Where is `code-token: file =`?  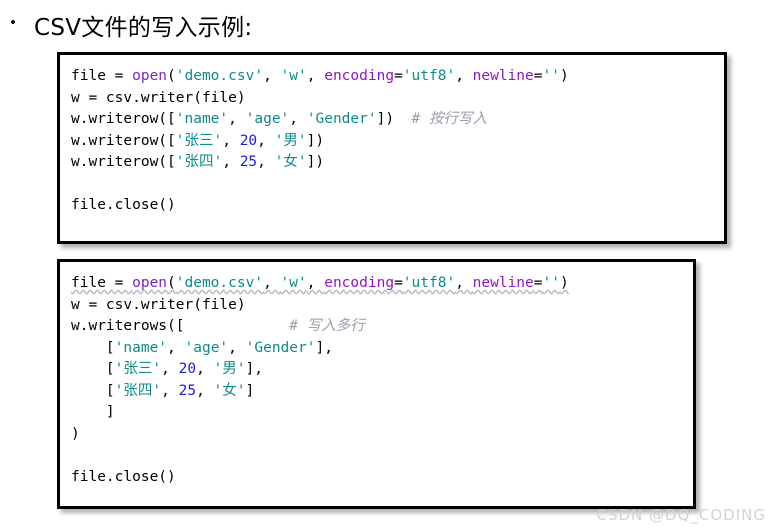 code-token: file = is located at coordinates (102, 76).